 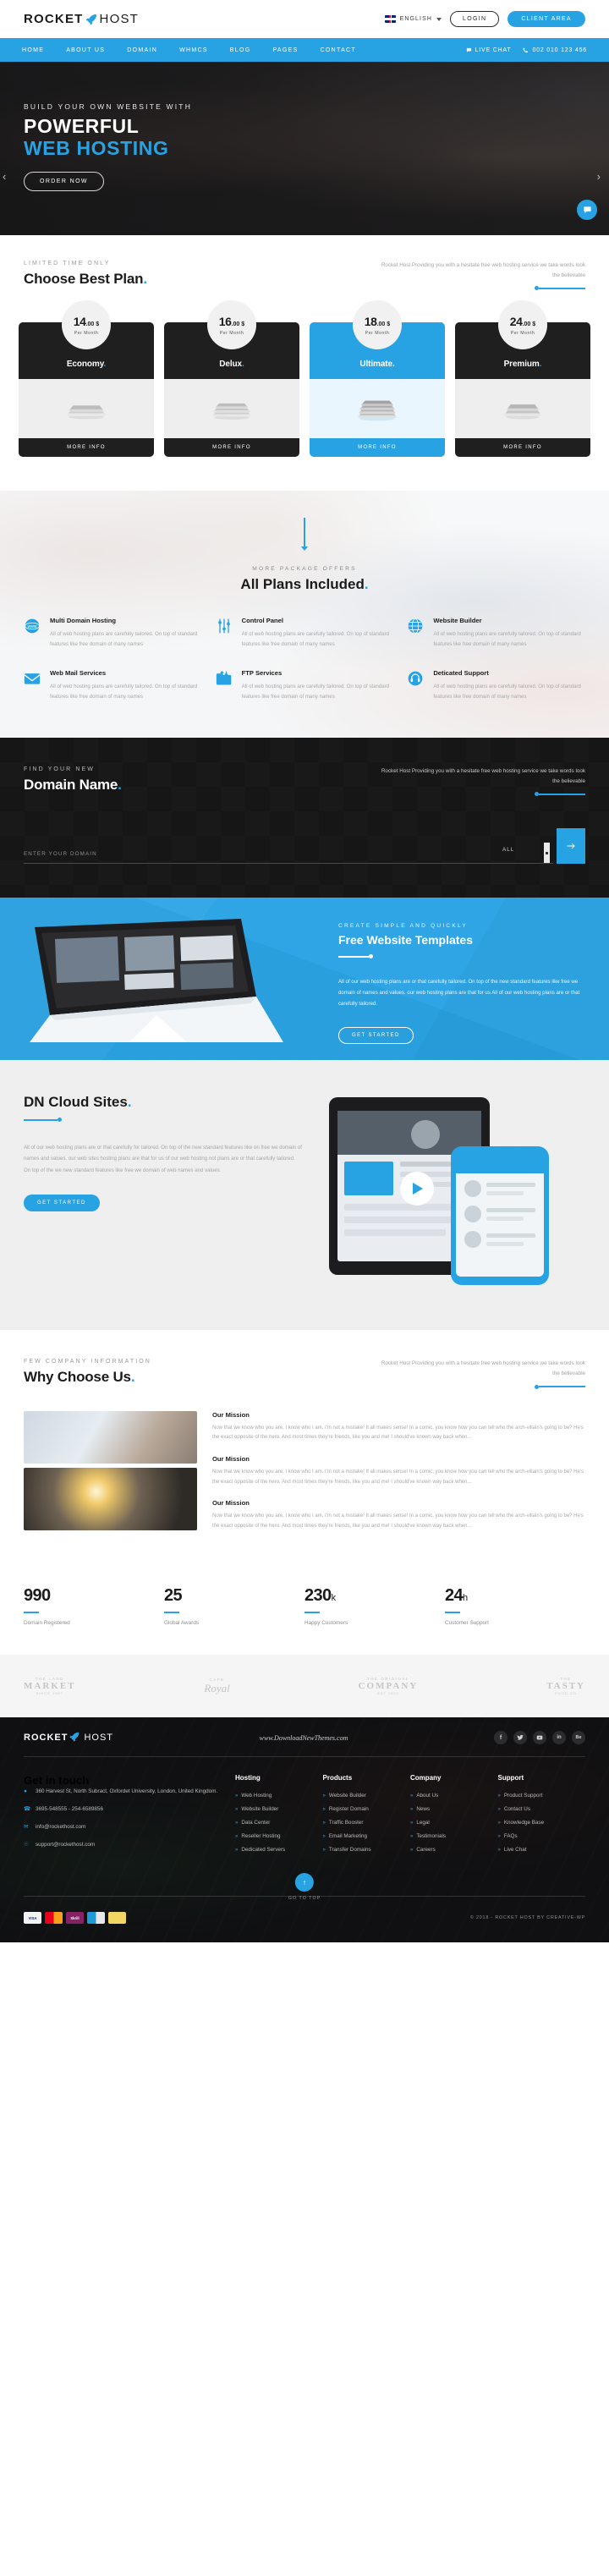 I want to click on included-title: All Plans Included., so click(x=305, y=585).